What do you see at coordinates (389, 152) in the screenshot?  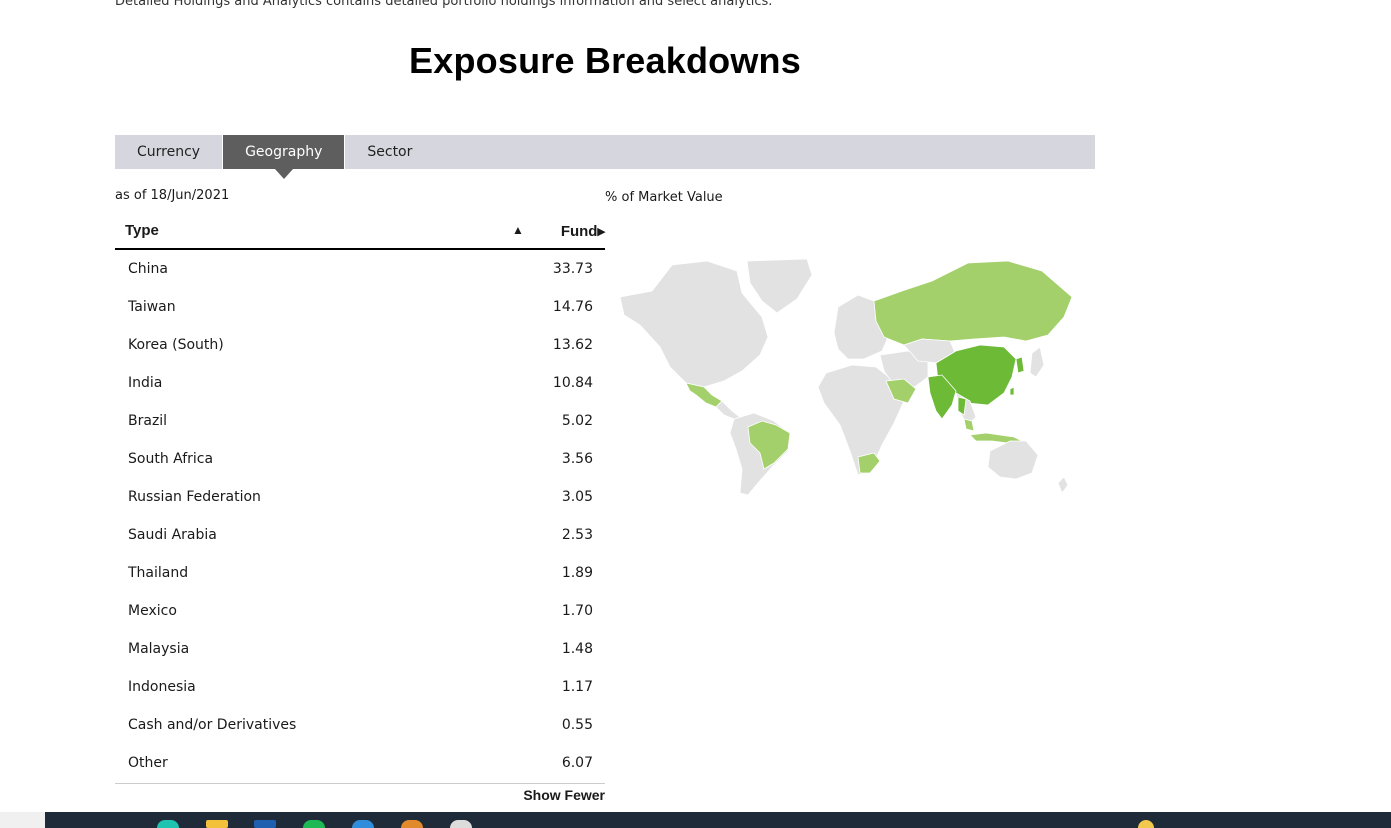 I see `tab-sector: Sector` at bounding box center [389, 152].